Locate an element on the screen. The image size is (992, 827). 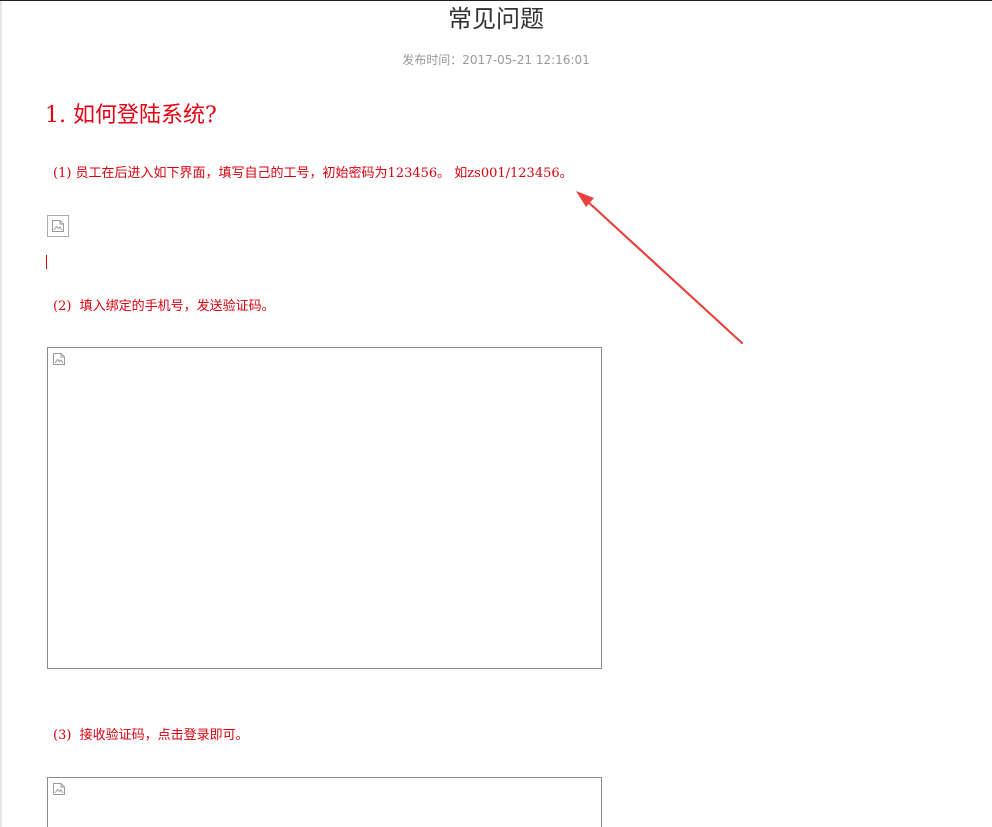
arrow-head is located at coordinates (585, 199).